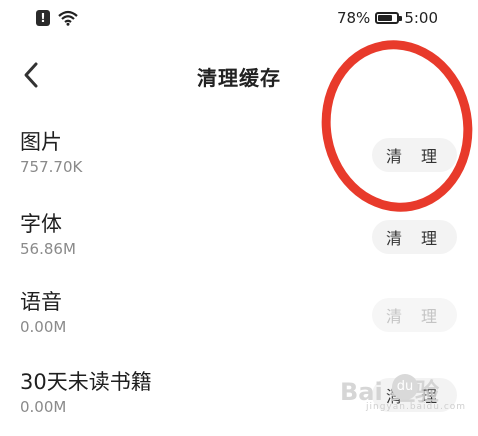 Image resolution: width=478 pixels, height=436 pixels. What do you see at coordinates (48, 249) in the screenshot?
I see `item-size: 56.86M` at bounding box center [48, 249].